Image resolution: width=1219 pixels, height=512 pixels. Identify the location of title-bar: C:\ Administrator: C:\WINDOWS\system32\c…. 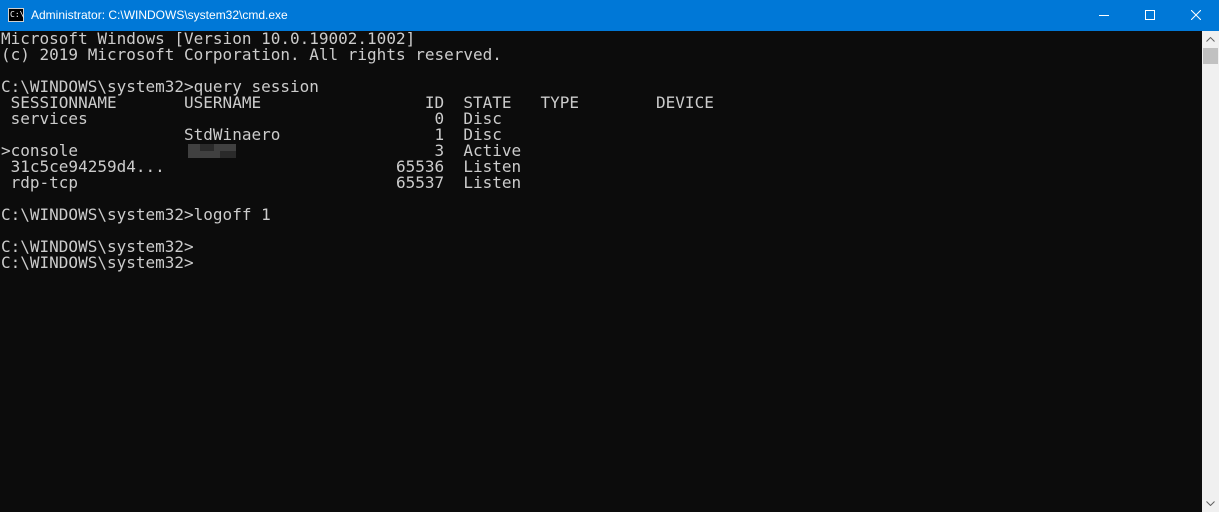
(609, 15).